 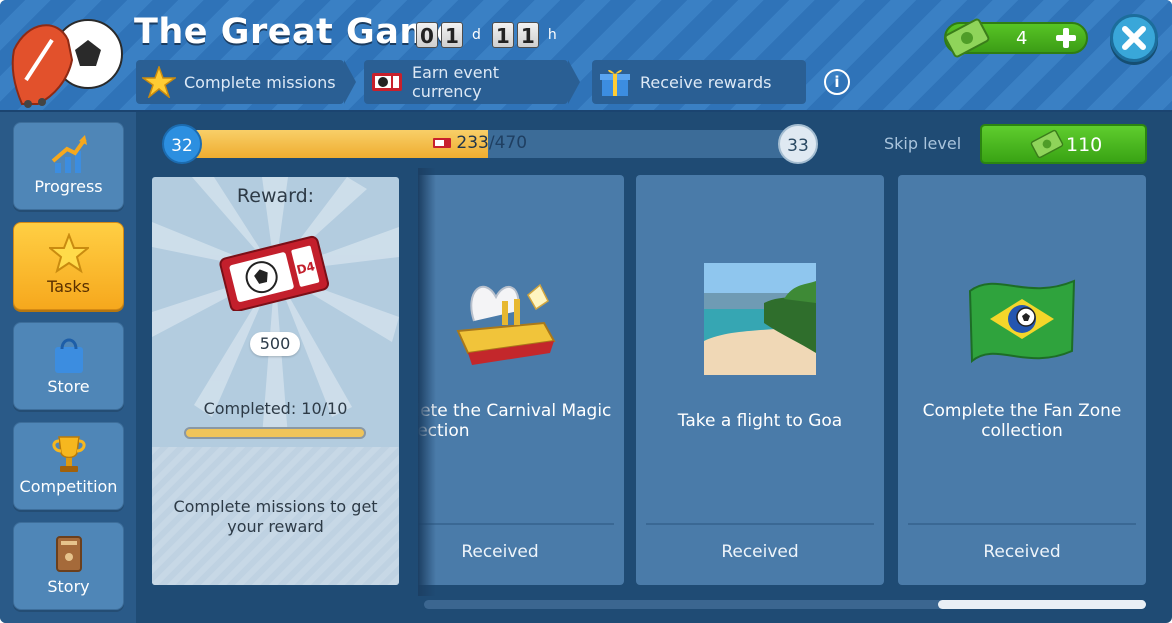 I want to click on next-level-badge: 33, so click(x=798, y=144).